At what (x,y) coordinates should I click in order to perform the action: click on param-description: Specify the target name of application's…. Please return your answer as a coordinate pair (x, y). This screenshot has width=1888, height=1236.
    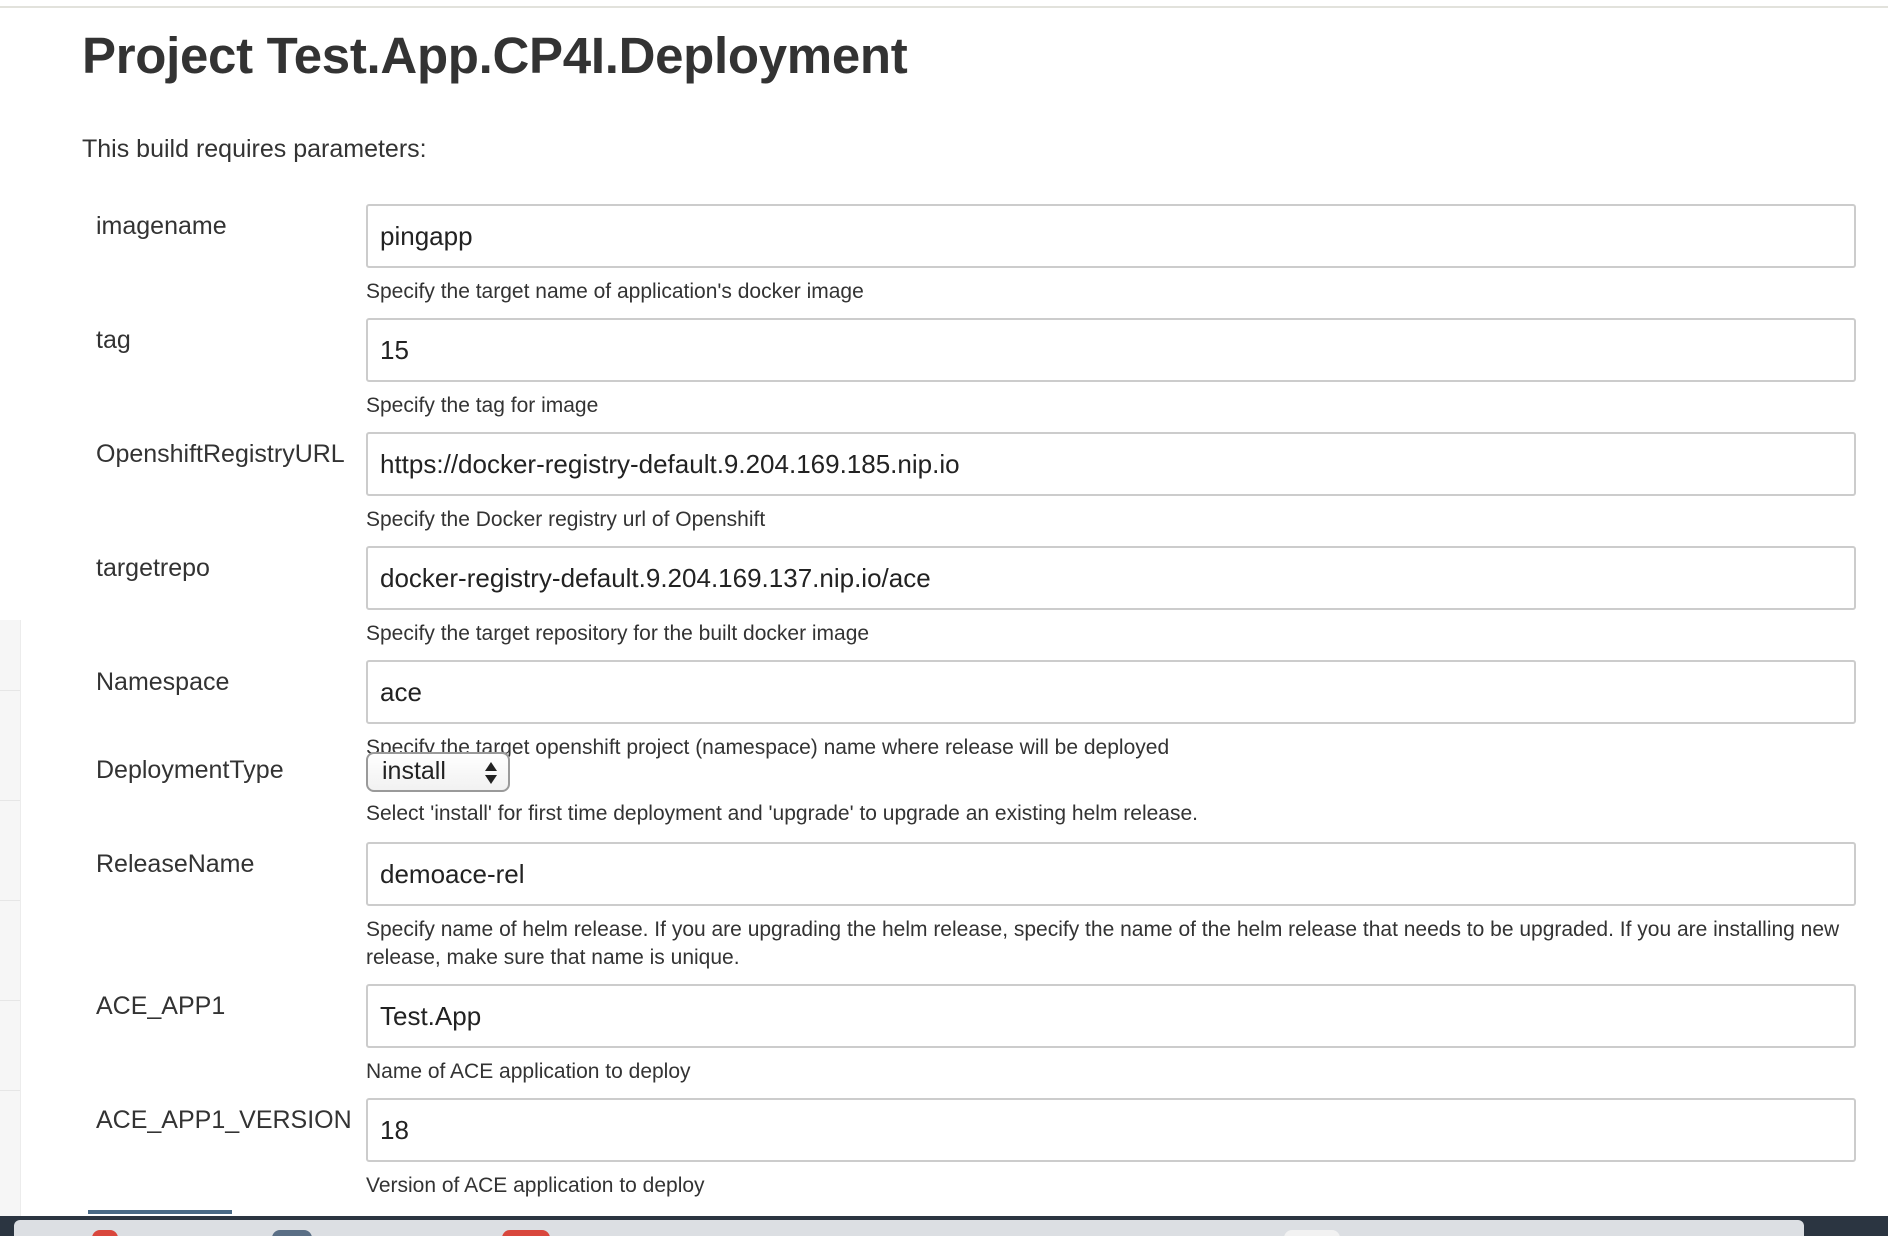
    Looking at the image, I should click on (615, 291).